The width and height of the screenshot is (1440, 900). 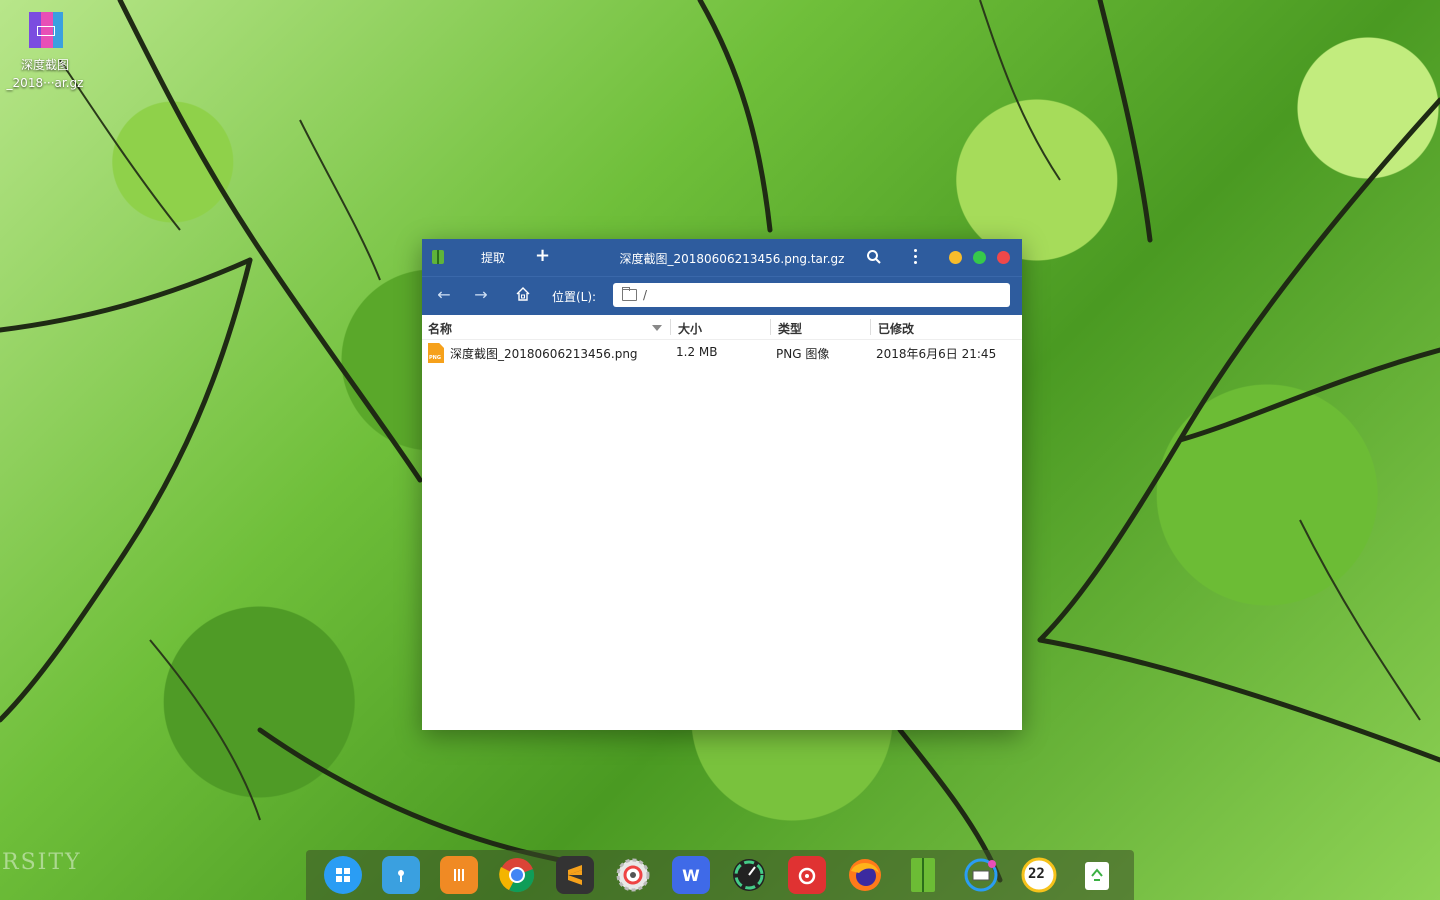 I want to click on desktop-icon-sublabel: _2018···ar.gz, so click(x=45, y=83).